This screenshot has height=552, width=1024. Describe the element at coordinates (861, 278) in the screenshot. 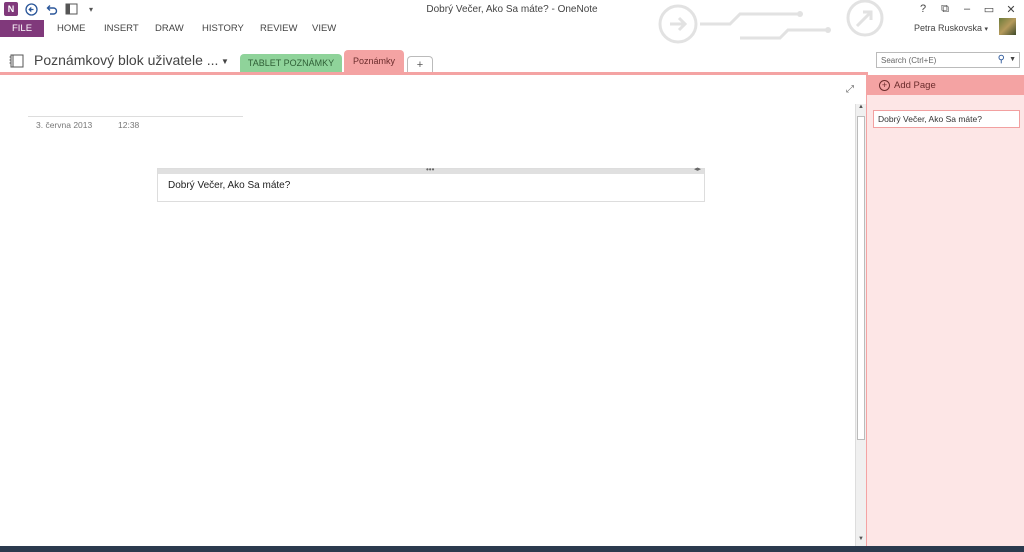

I see `scrollbar-thumb` at that location.